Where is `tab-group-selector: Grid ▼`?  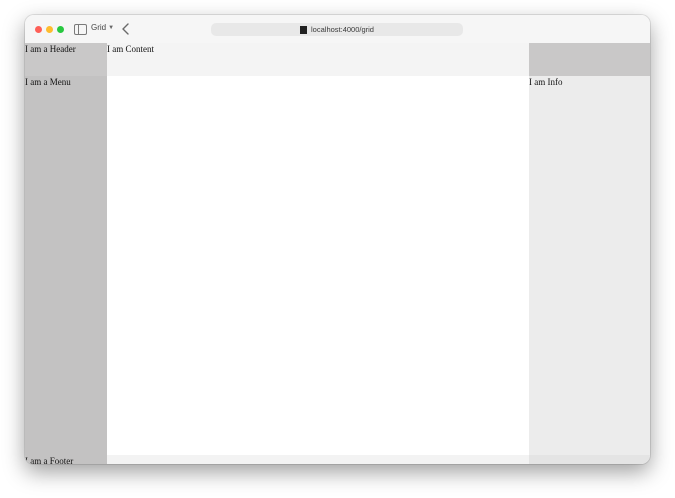 tab-group-selector: Grid ▼ is located at coordinates (102, 27).